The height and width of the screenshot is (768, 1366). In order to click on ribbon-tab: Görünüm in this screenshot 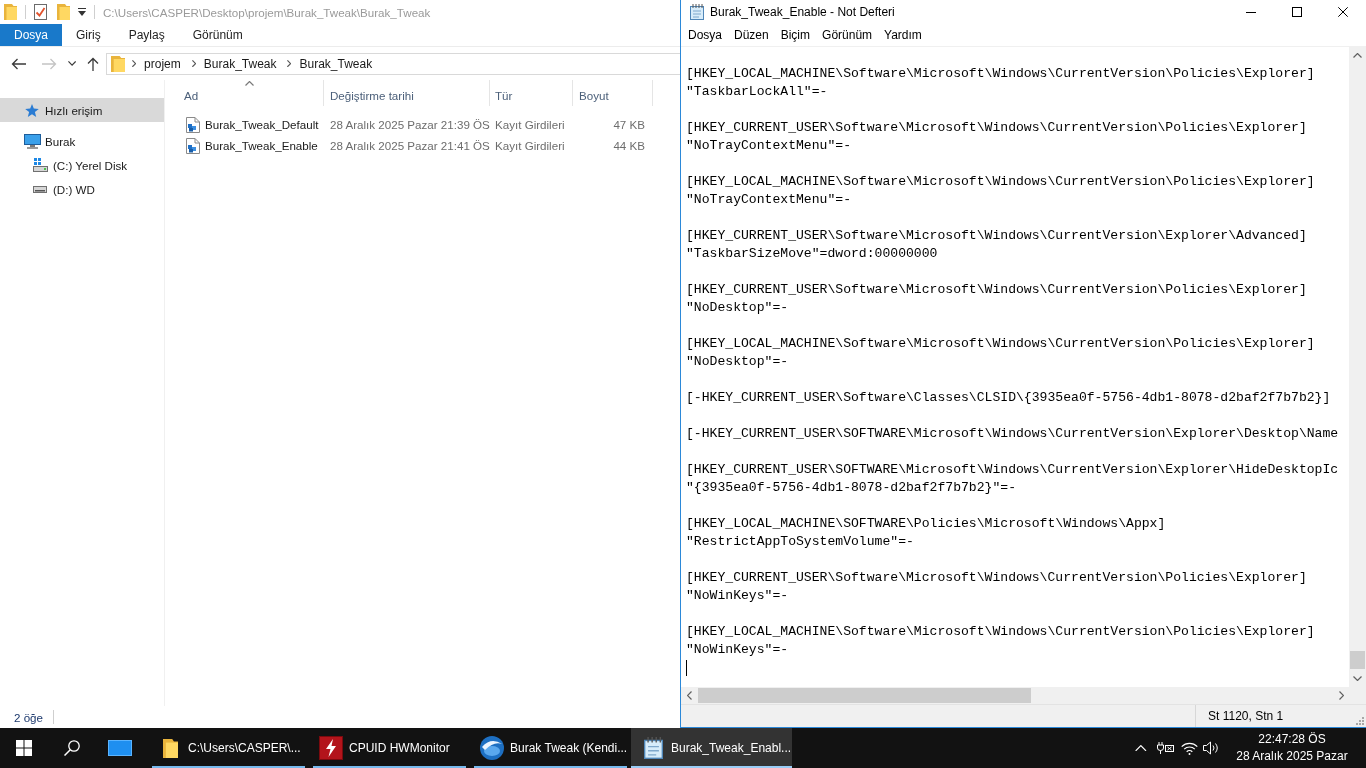, I will do `click(217, 35)`.